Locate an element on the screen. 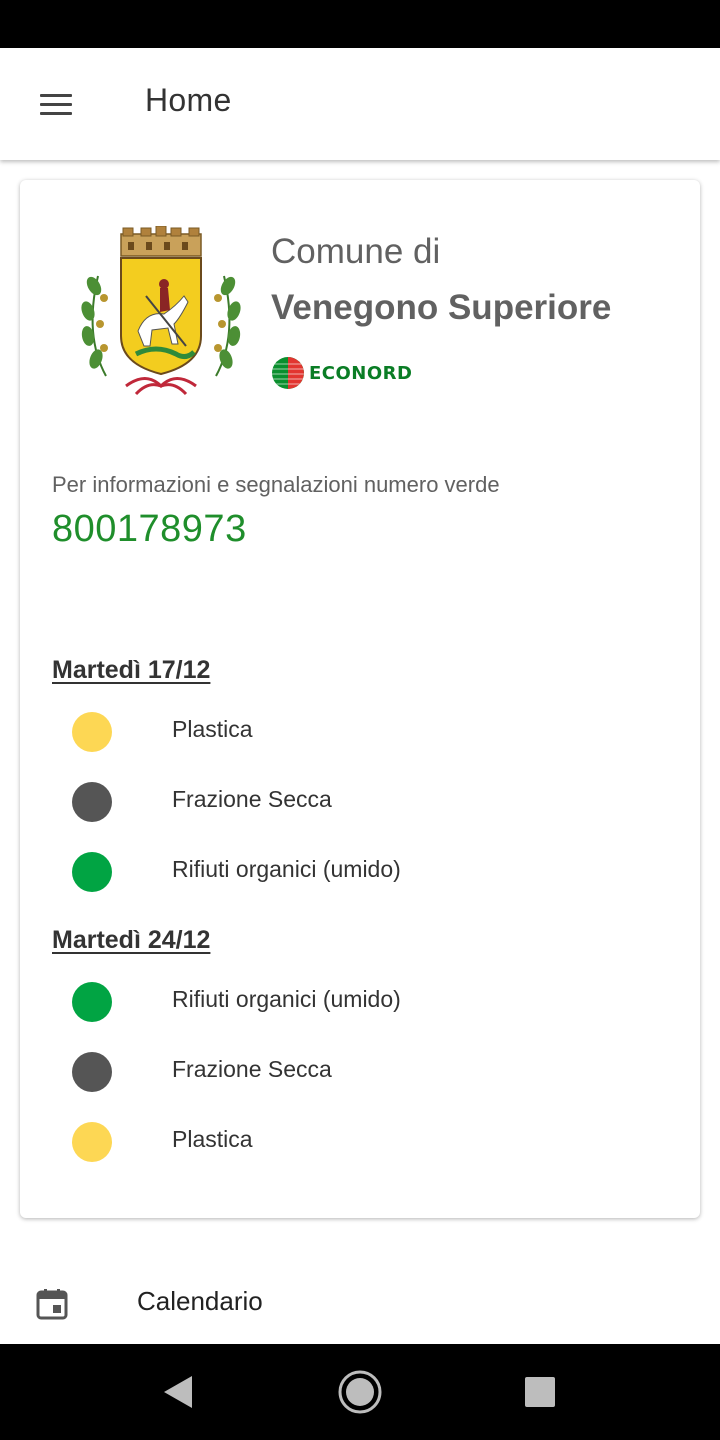 This screenshot has height=1440, width=720. day-title: Martedì 24/12 is located at coordinates (131, 940).